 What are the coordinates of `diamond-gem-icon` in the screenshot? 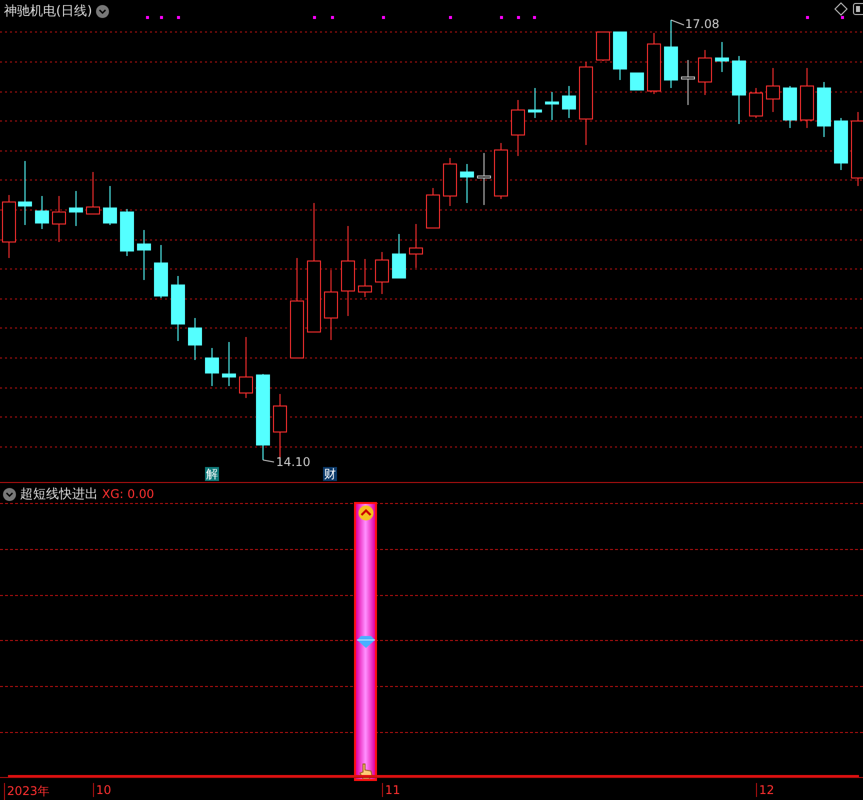 It's located at (365, 642).